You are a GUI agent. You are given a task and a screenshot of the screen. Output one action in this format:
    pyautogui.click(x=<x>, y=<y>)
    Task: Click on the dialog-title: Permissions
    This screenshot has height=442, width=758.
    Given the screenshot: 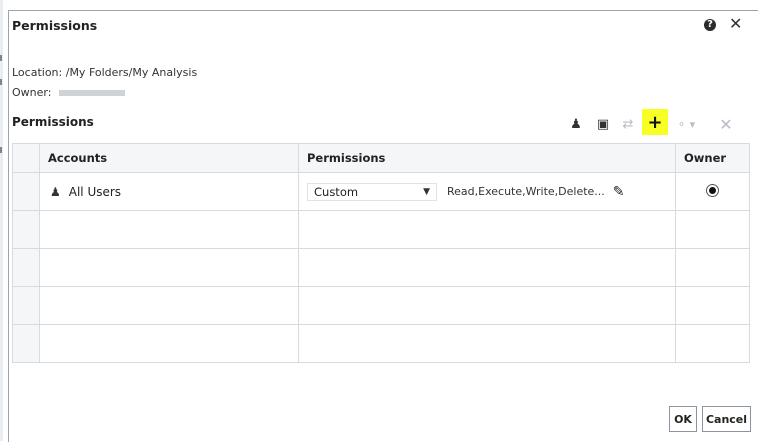 What is the action you would take?
    pyautogui.click(x=55, y=25)
    